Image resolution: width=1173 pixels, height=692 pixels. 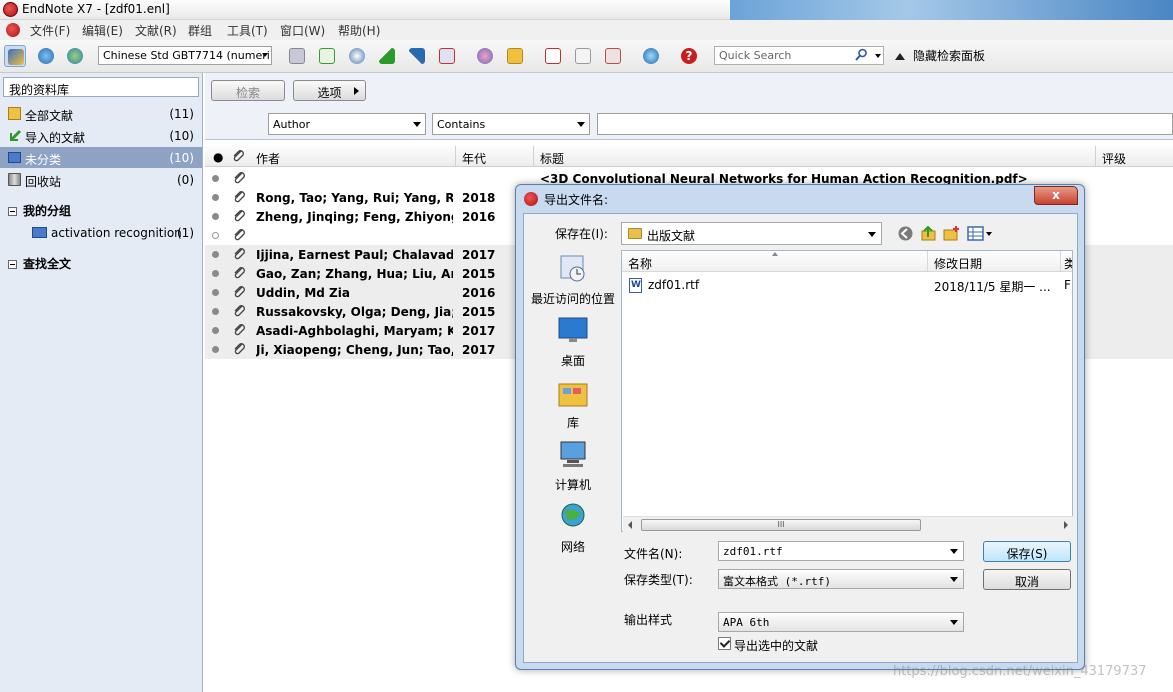 What do you see at coordinates (15, 56) in the screenshot?
I see `local-library-mode-button` at bounding box center [15, 56].